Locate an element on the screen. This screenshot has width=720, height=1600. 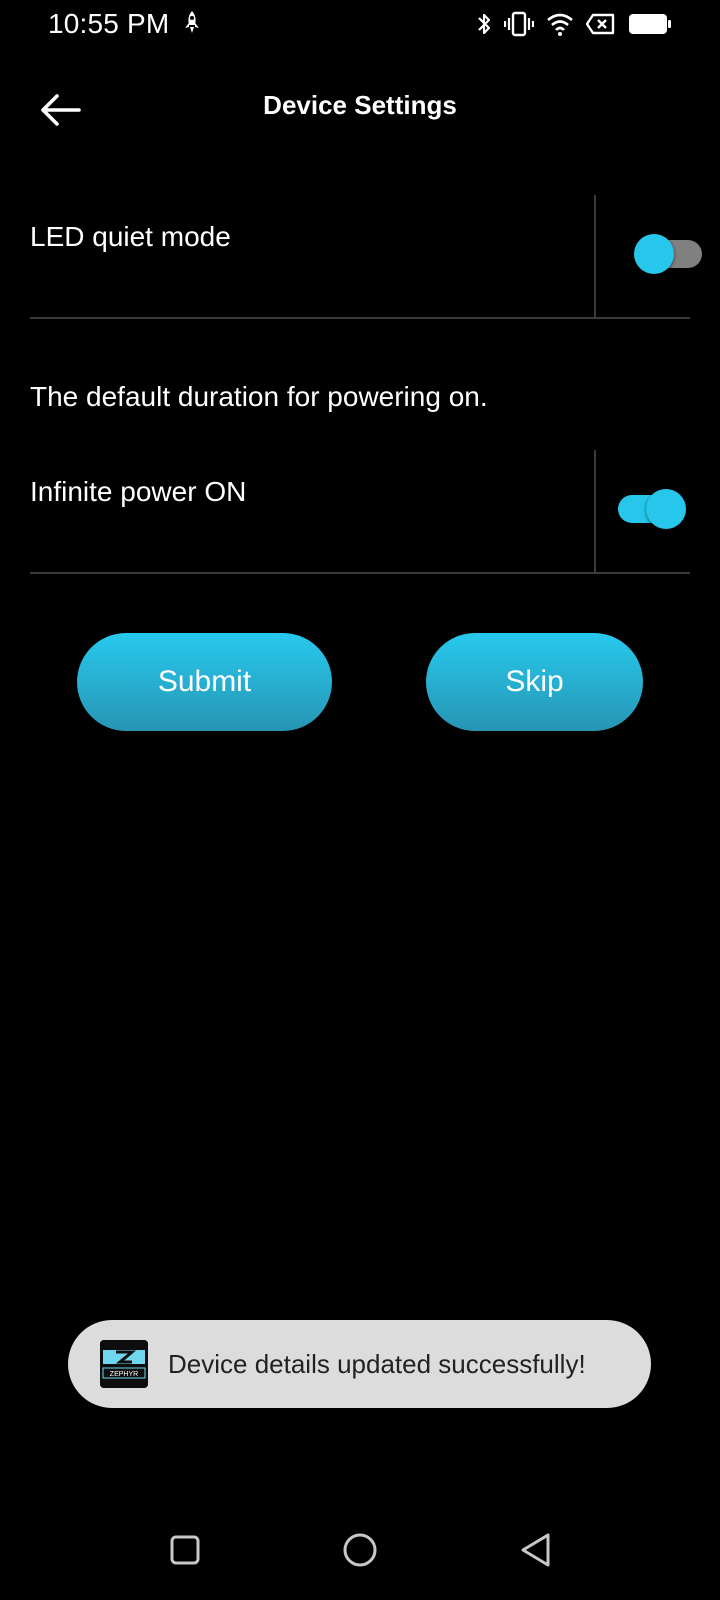
infinite-power-toggle is located at coordinates (652, 509).